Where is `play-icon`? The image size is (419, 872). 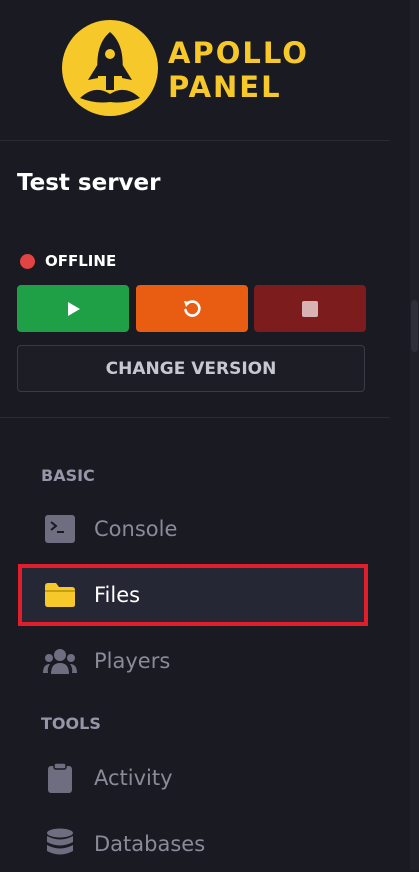 play-icon is located at coordinates (74, 308).